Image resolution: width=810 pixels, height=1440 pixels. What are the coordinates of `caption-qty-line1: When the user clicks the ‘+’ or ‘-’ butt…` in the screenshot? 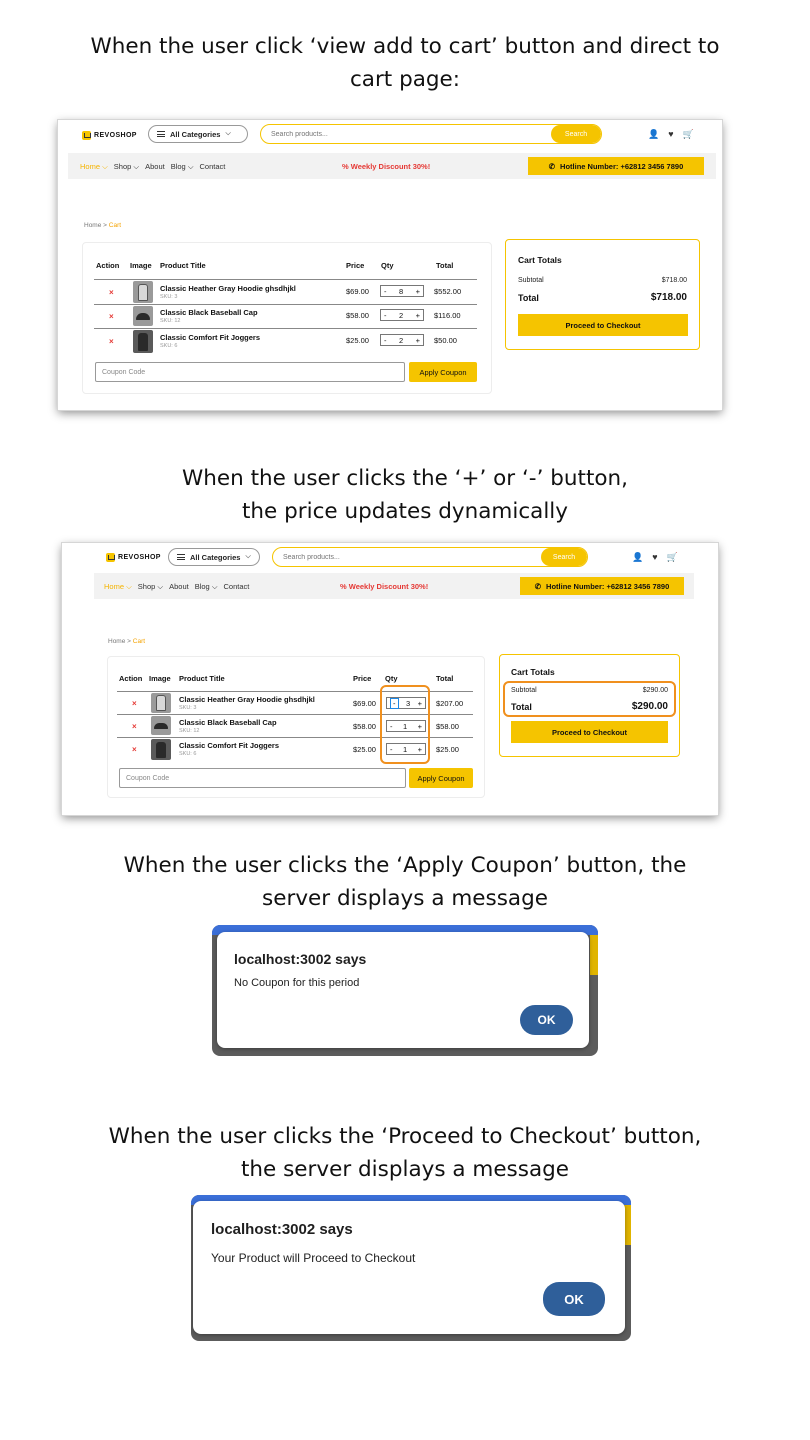 It's located at (405, 478).